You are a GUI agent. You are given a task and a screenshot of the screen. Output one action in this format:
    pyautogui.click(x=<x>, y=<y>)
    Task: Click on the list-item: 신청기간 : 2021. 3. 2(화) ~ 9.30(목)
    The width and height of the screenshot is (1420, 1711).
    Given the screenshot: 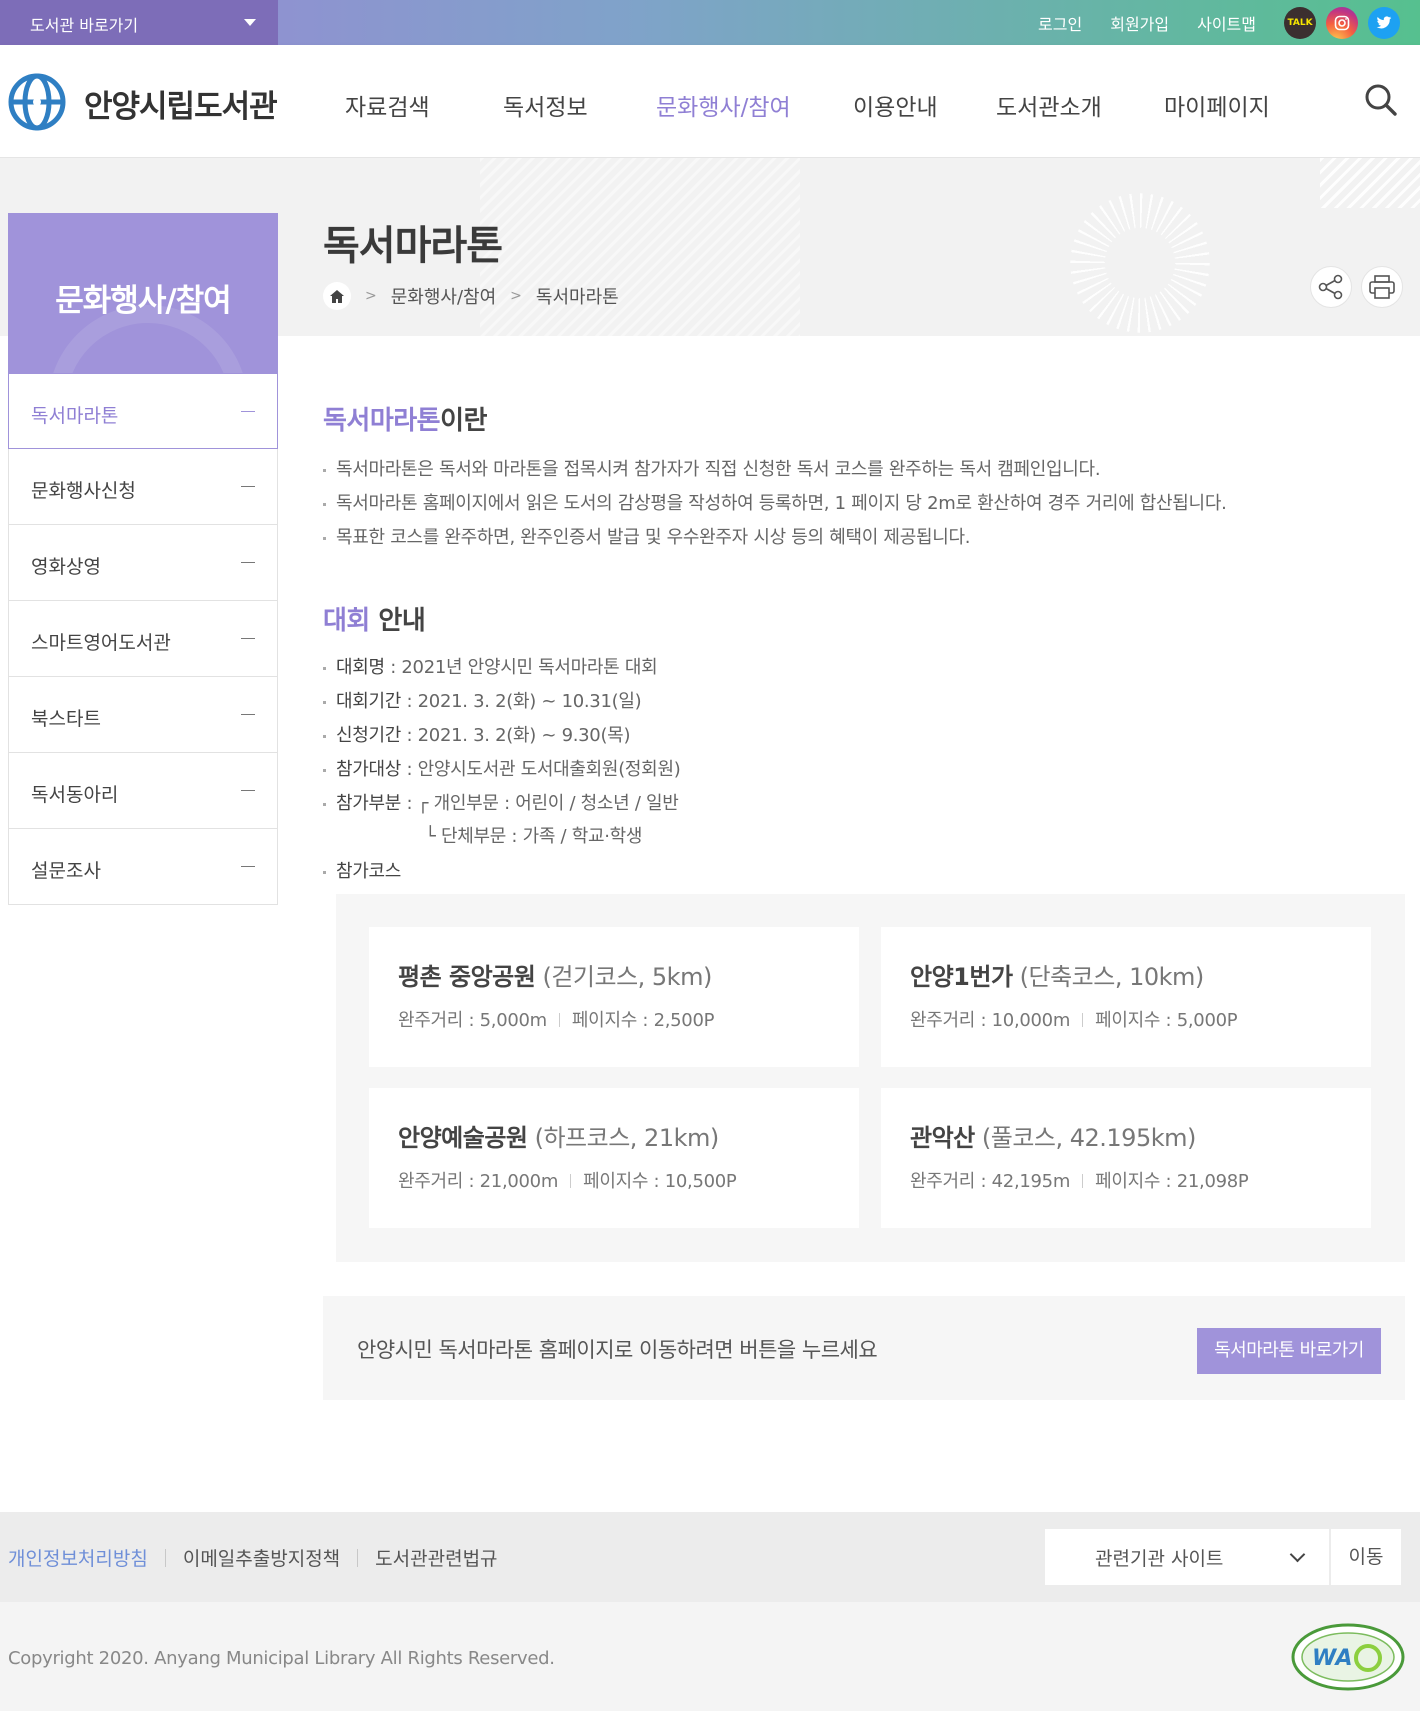 What is the action you would take?
    pyautogui.click(x=501, y=736)
    